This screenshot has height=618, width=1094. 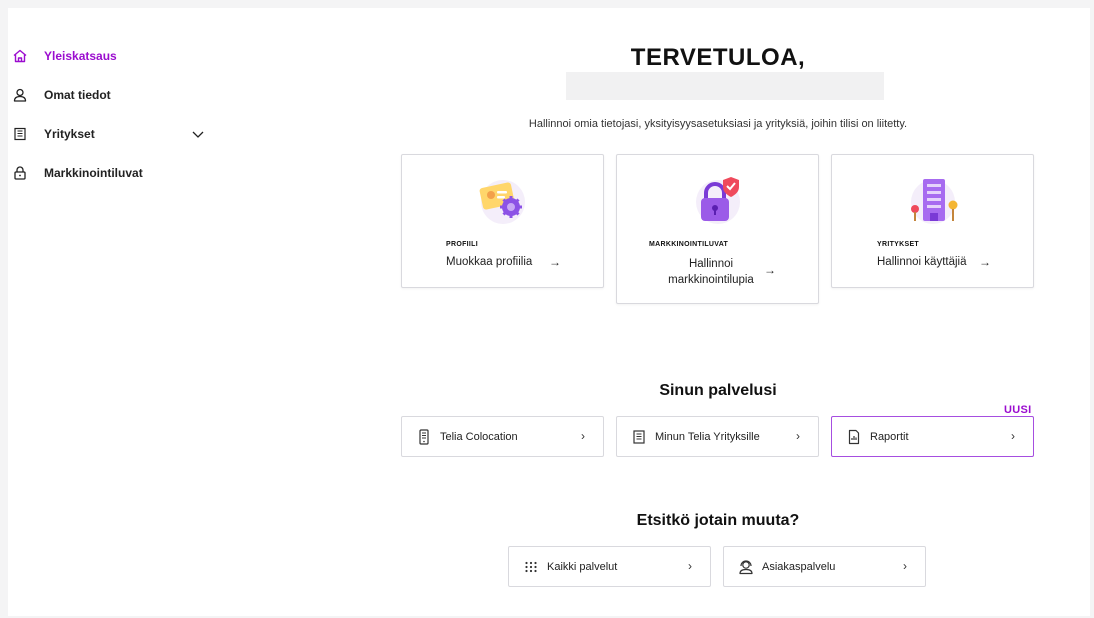 What do you see at coordinates (725, 86) in the screenshot?
I see `user-name-placeholder` at bounding box center [725, 86].